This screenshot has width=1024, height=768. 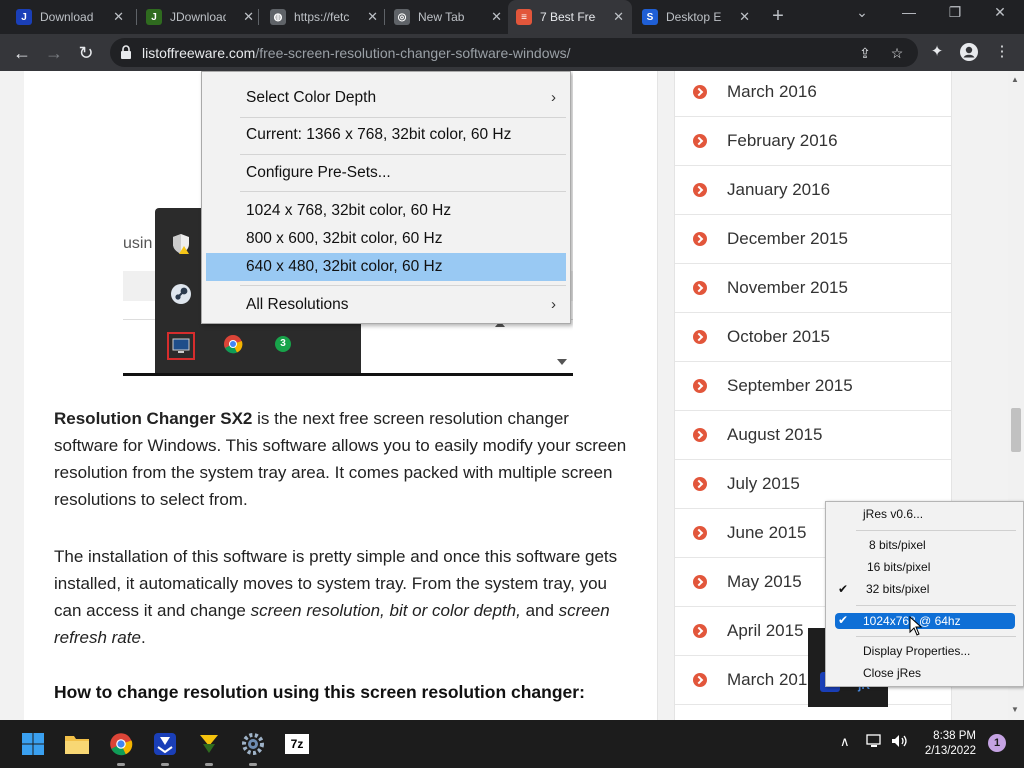 I want to click on archive-link-label: March 2015, so click(x=772, y=679).